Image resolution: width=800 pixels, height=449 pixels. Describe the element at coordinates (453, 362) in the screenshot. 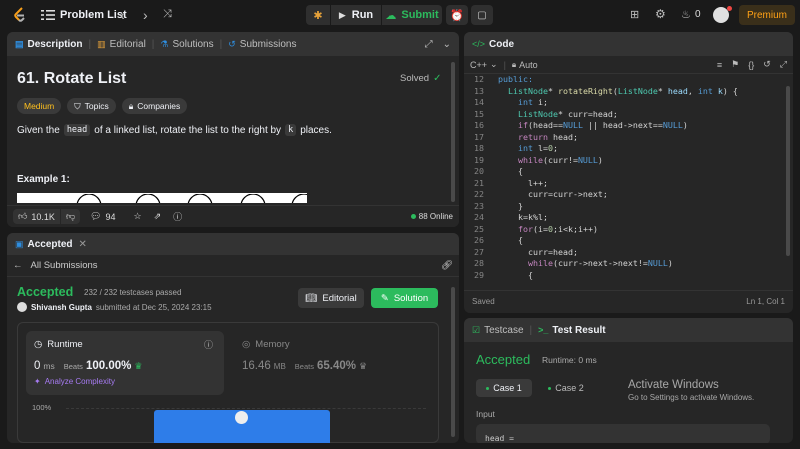

I see `accepted-scrollbar` at that location.